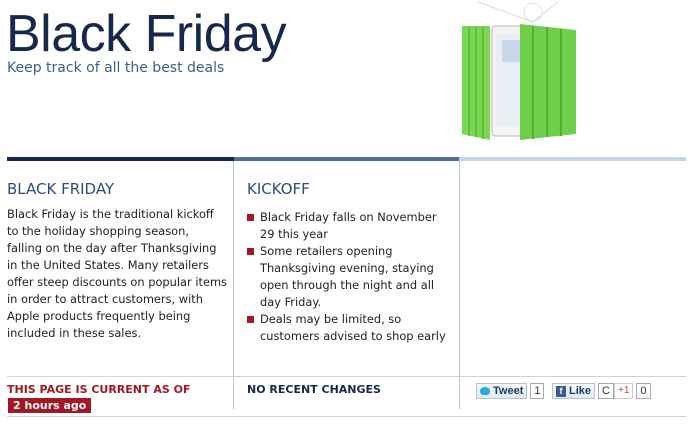 This screenshot has width=700, height=424. Describe the element at coordinates (606, 391) in the screenshot. I see `like-count: C` at that location.